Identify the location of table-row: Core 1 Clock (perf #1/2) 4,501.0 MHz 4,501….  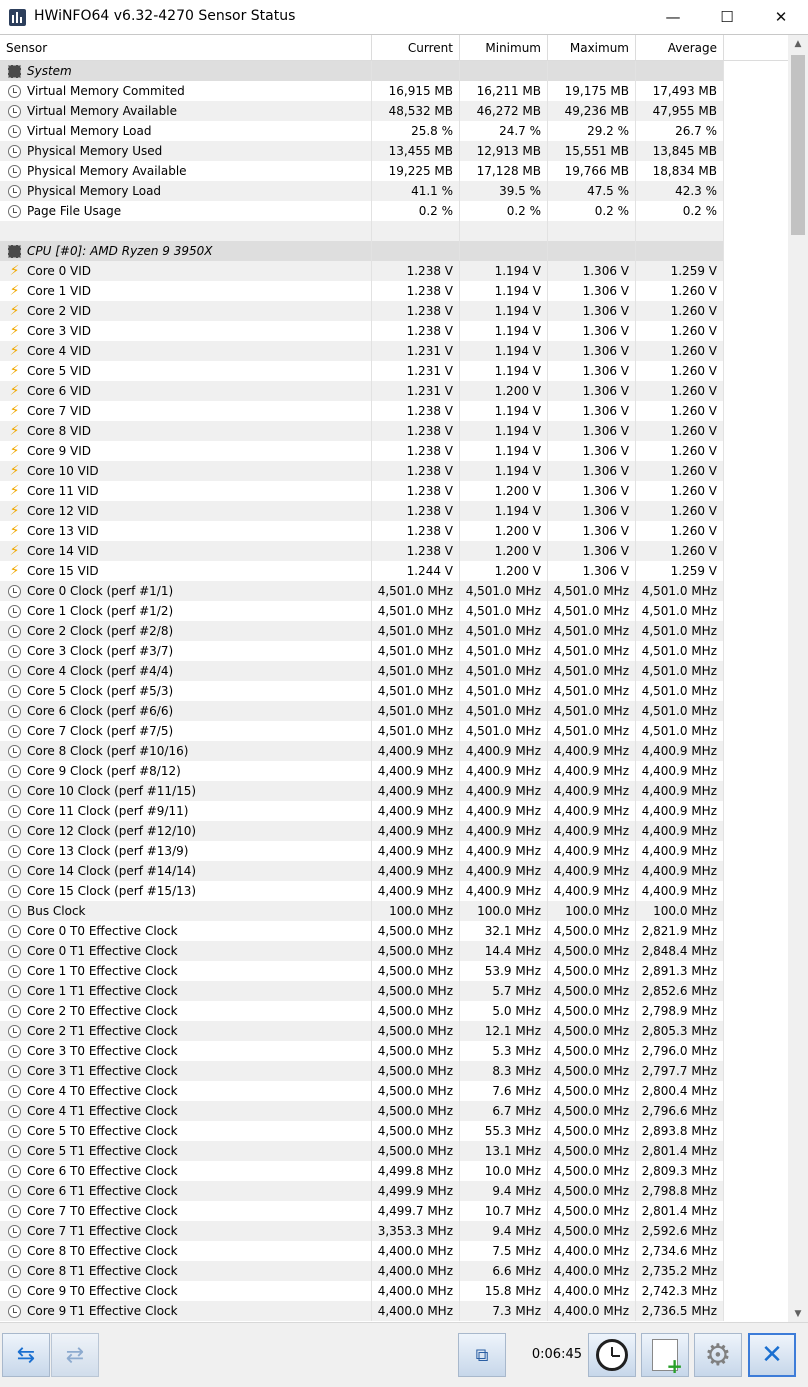
(362, 611).